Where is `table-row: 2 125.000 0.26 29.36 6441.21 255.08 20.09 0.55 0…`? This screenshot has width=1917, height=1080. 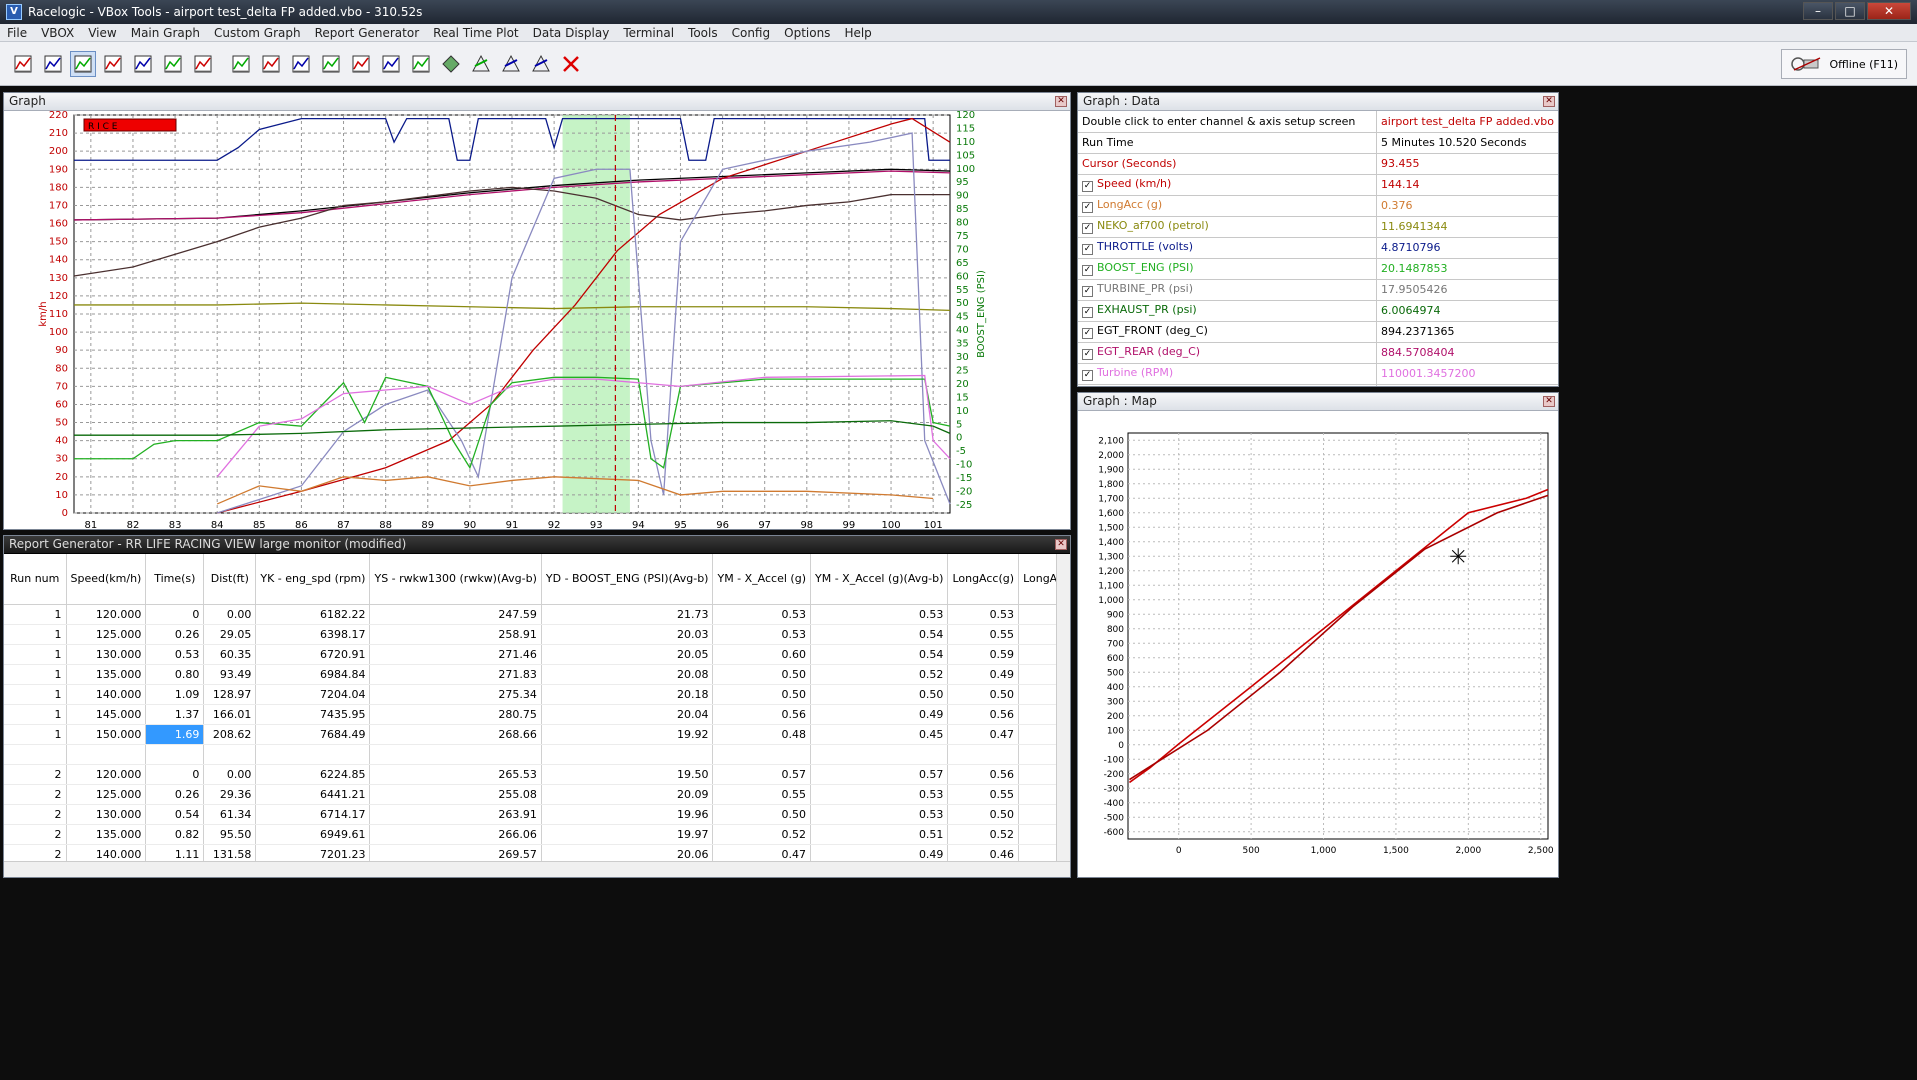 table-row: 2 125.000 0.26 29.36 6441.21 255.08 20.09 0.55 0… is located at coordinates (530, 794).